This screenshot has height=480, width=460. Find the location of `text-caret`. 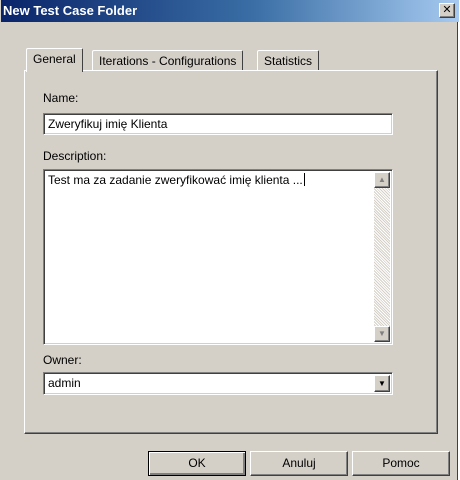

text-caret is located at coordinates (304, 179).